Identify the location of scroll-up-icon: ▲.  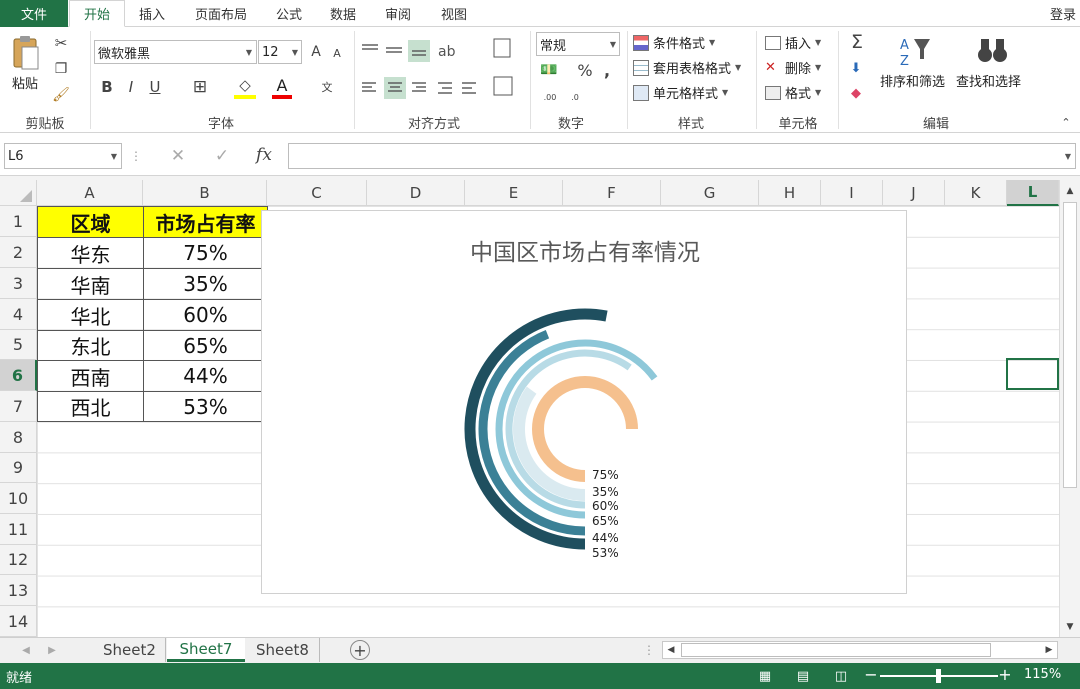
(1070, 191).